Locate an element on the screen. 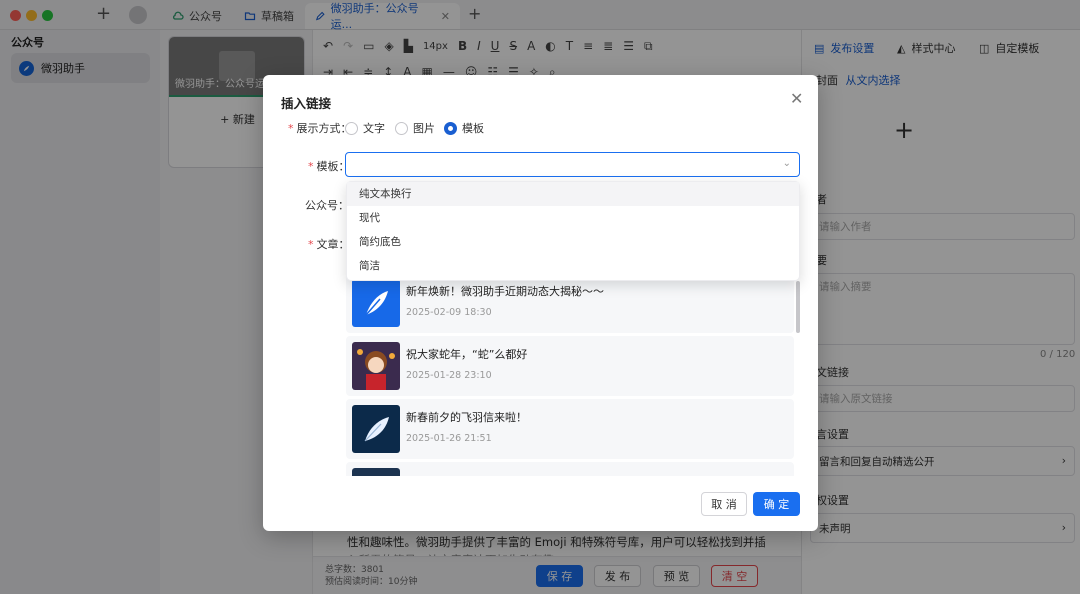  radio-image: 图片 is located at coordinates (415, 128).